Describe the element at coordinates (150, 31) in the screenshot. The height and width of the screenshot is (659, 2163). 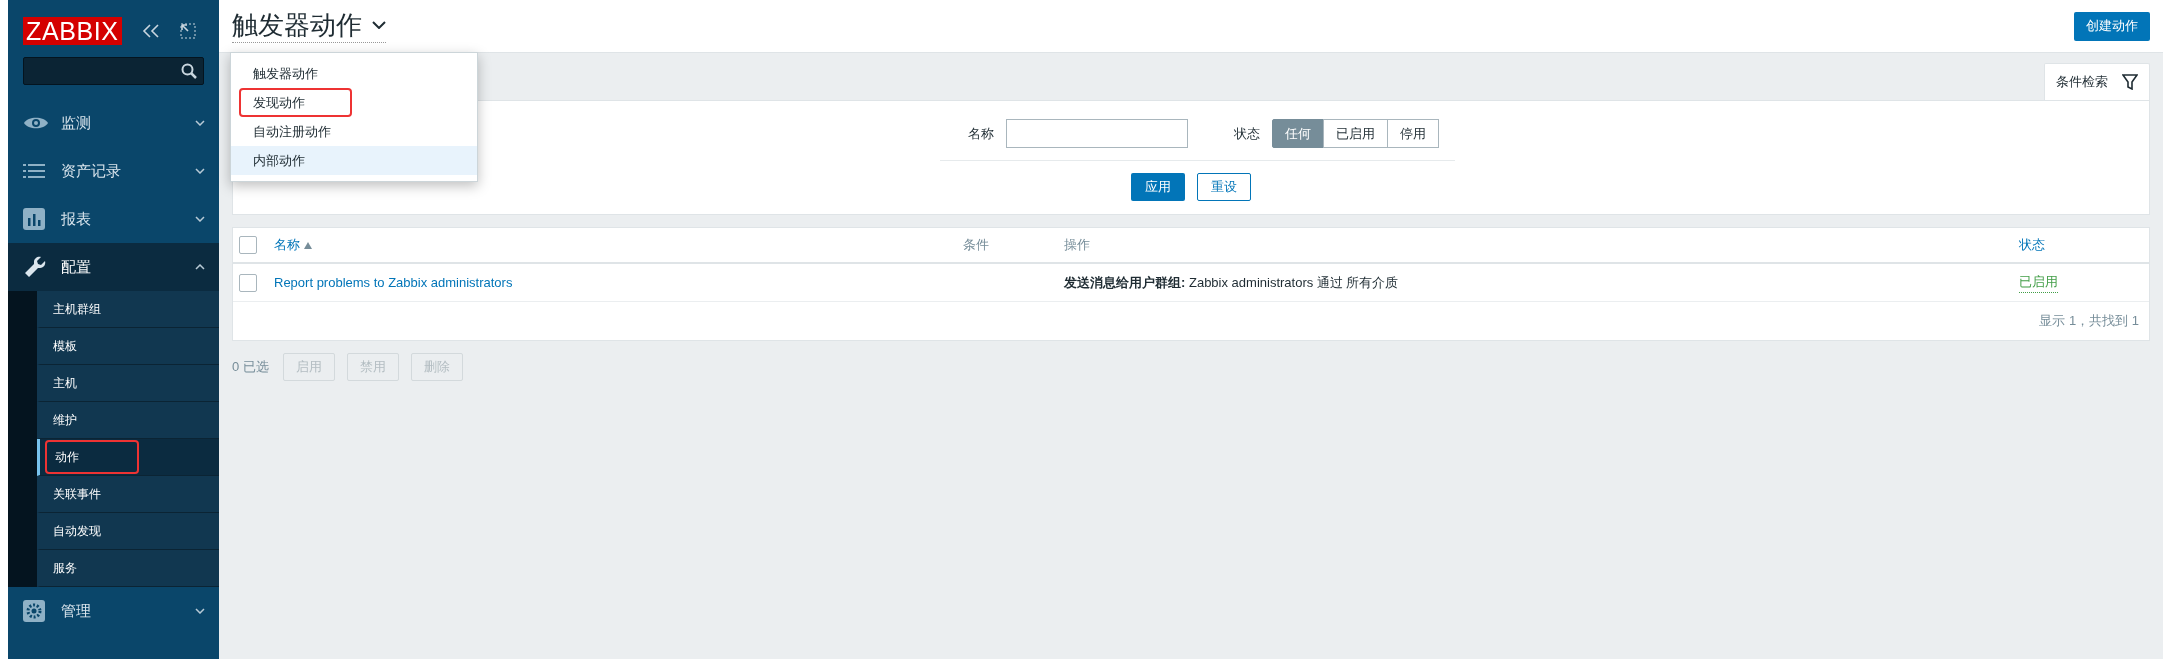
I see `collapse-icon` at that location.